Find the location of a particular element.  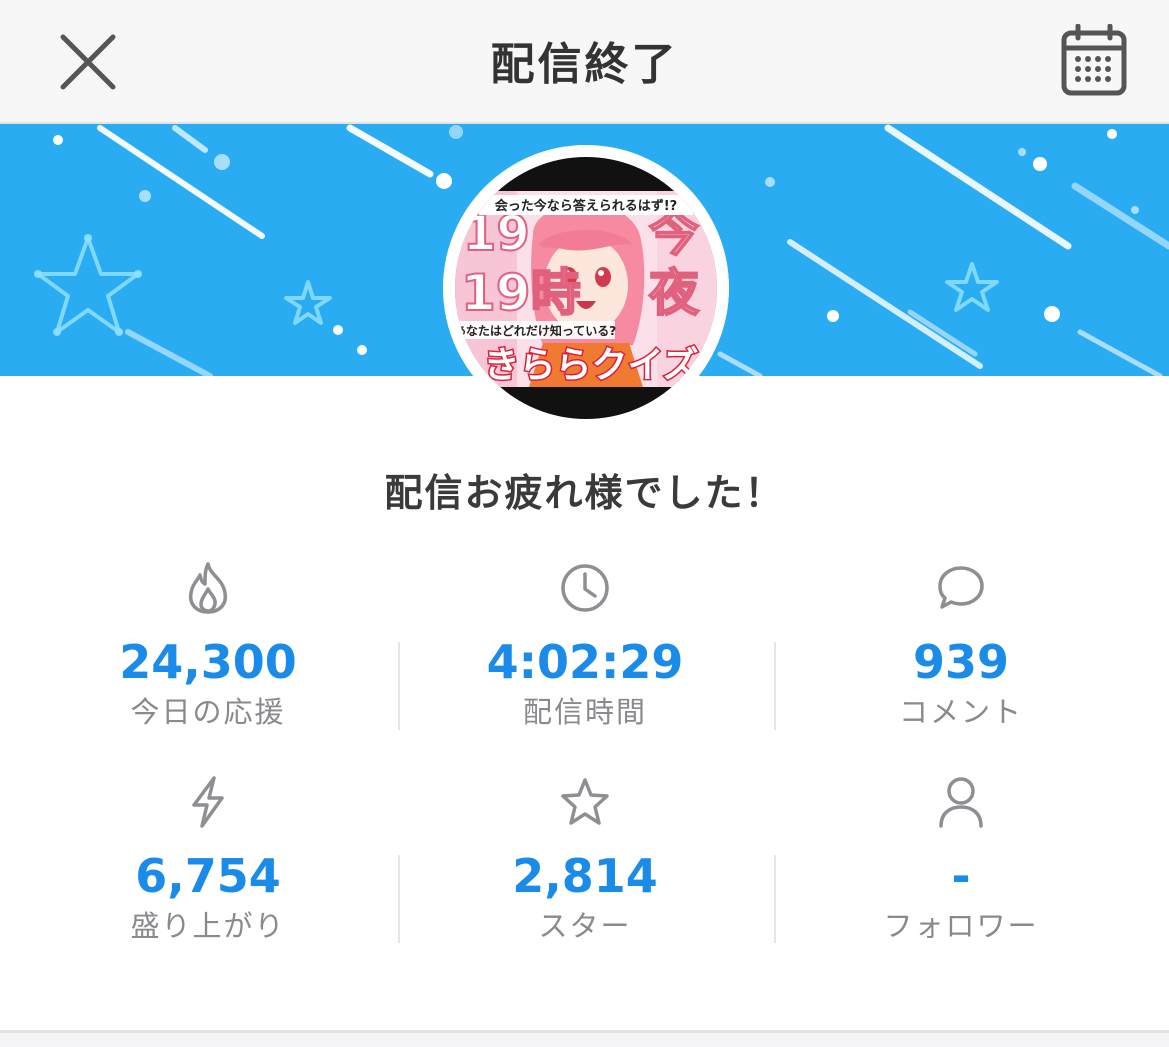

stat-excitement: 6,754 盛り上がり is located at coordinates (208, 869).